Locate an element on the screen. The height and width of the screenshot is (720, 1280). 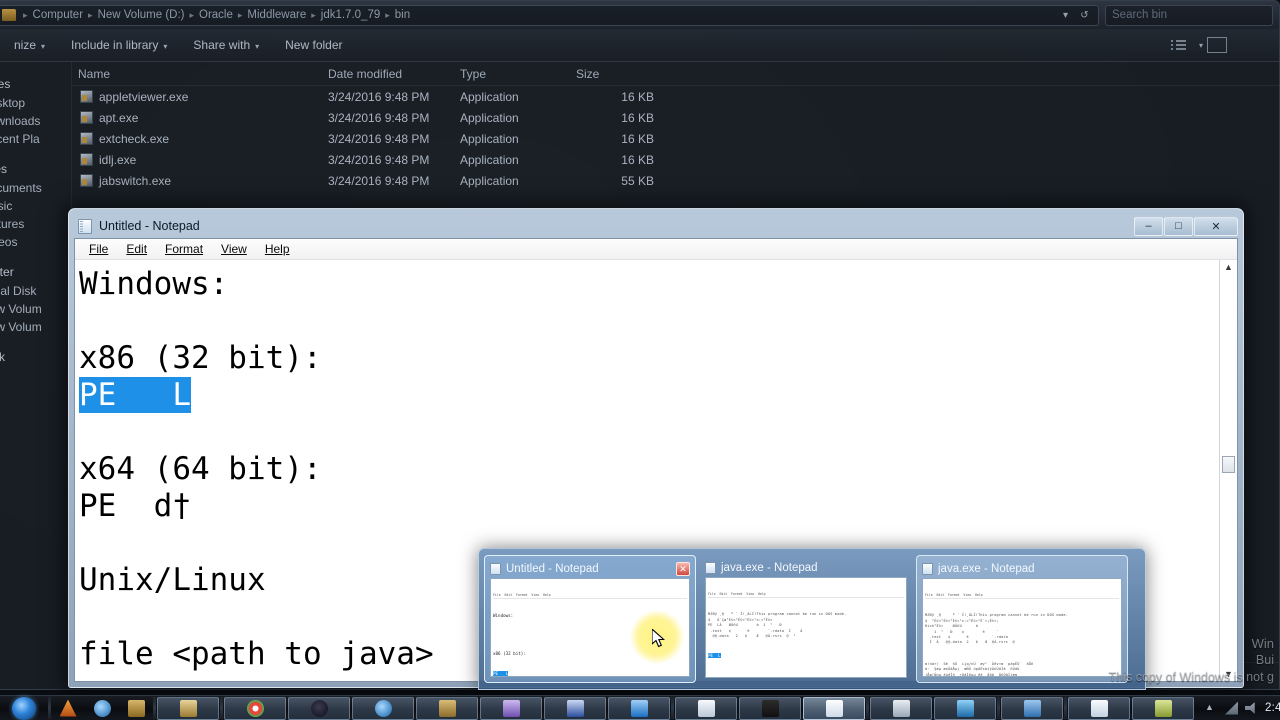
taskbar-explorer is located at coordinates (188, 708).